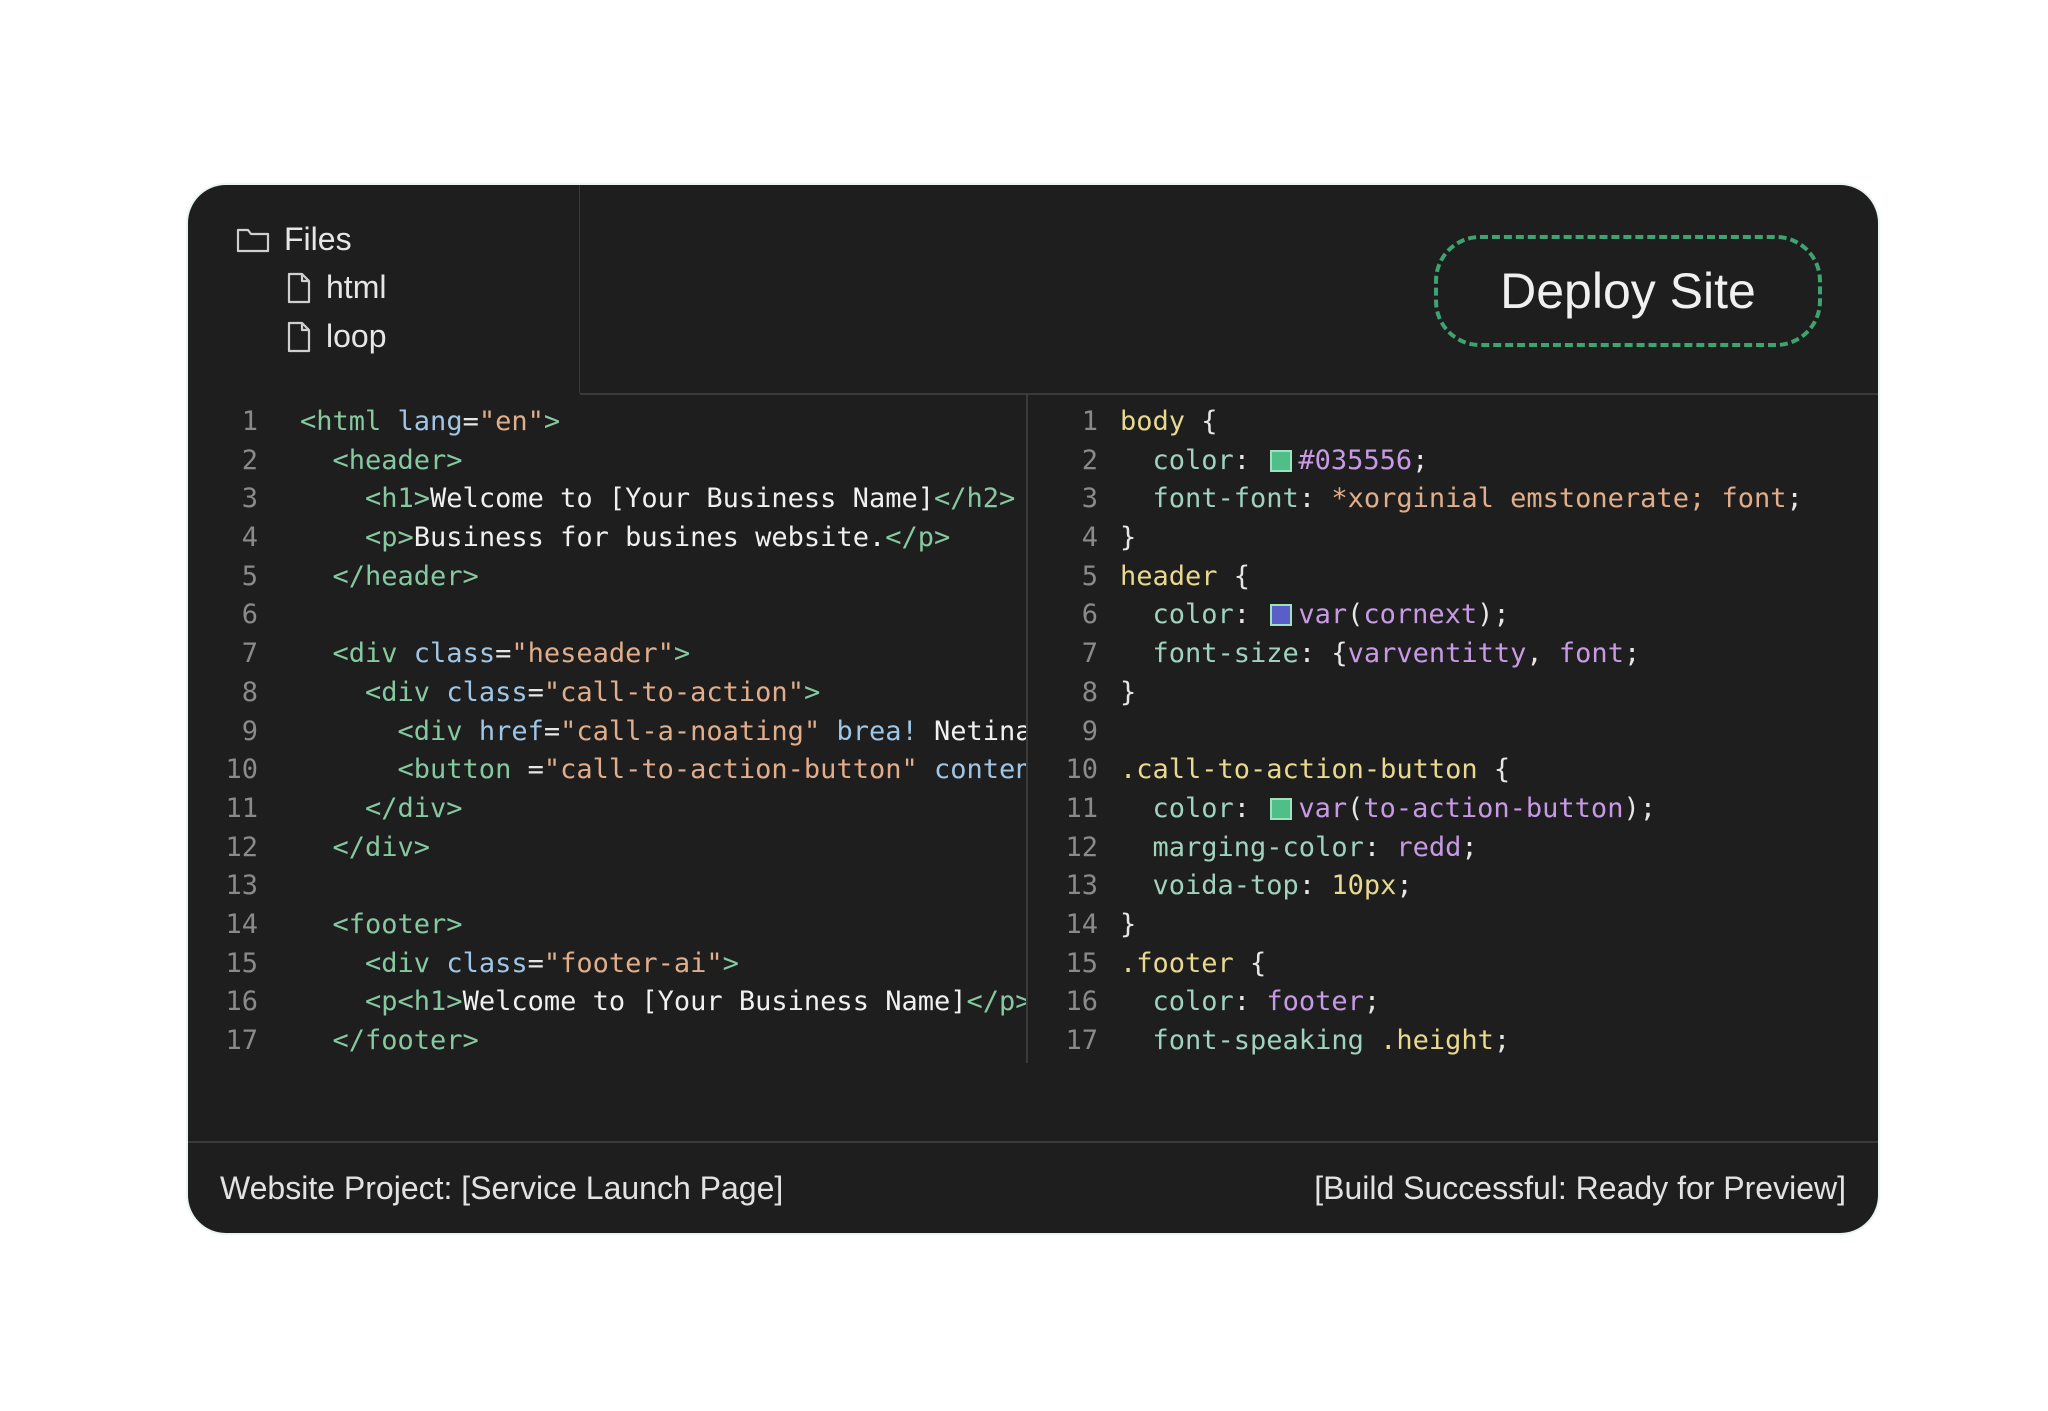  What do you see at coordinates (1161, 421) in the screenshot?
I see `code-token: body` at bounding box center [1161, 421].